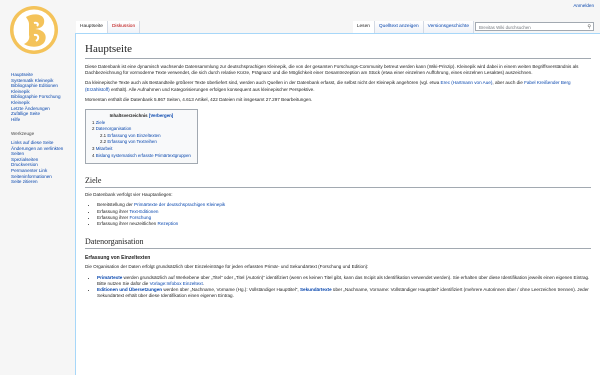  Describe the element at coordinates (104, 148) in the screenshot. I see `toc-link: Mitarbeit` at that location.